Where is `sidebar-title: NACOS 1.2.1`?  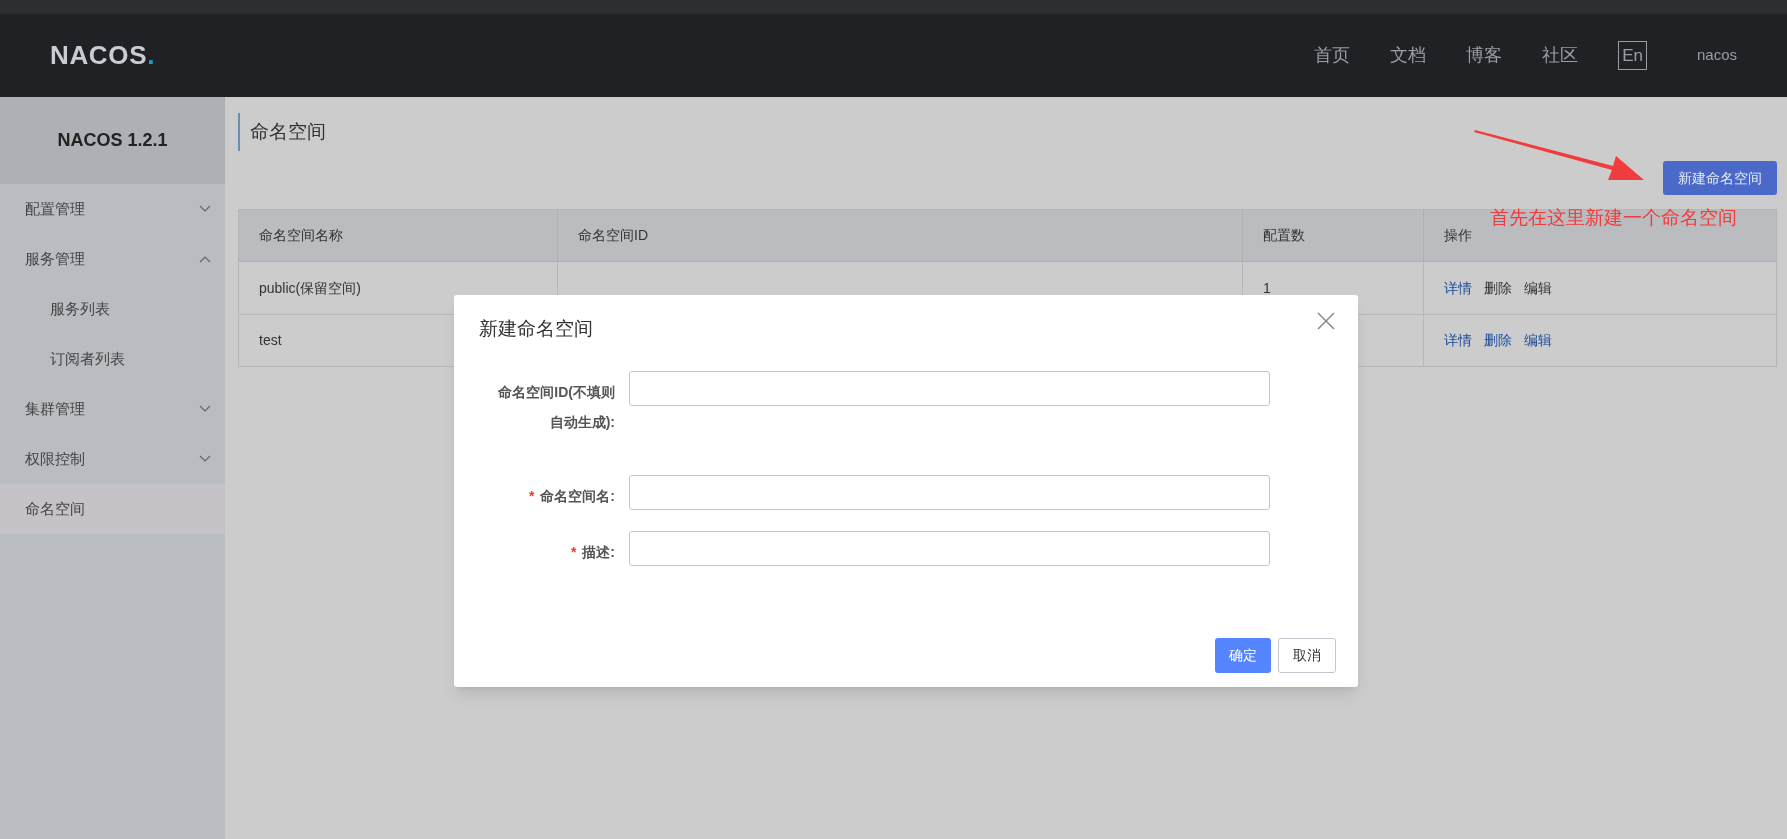
sidebar-title: NACOS 1.2.1 is located at coordinates (112, 140).